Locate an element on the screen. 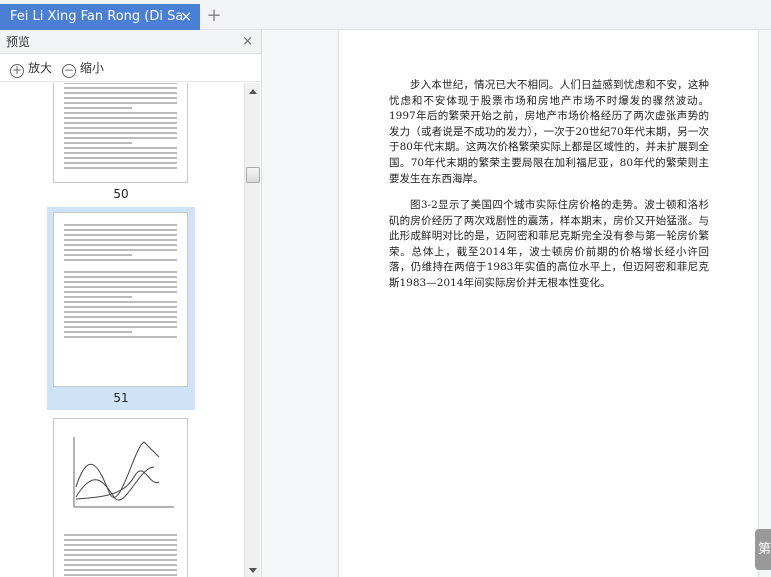 Image resolution: width=771 pixels, height=577 pixels. document-tab: Fei Li Xing Fan Rong (Di San Ban) × is located at coordinates (100, 17).